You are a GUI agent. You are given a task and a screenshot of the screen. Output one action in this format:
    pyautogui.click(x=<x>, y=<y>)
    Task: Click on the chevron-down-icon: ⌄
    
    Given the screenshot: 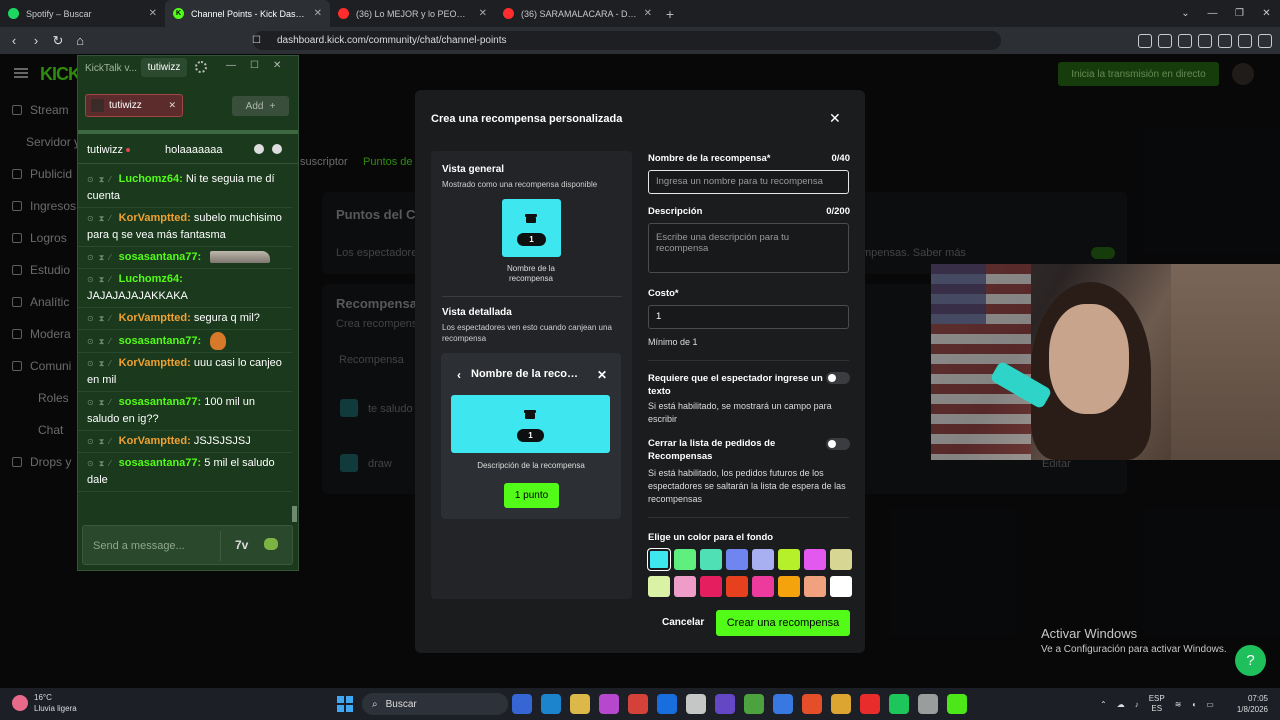 What is the action you would take?
    pyautogui.click(x=1185, y=13)
    